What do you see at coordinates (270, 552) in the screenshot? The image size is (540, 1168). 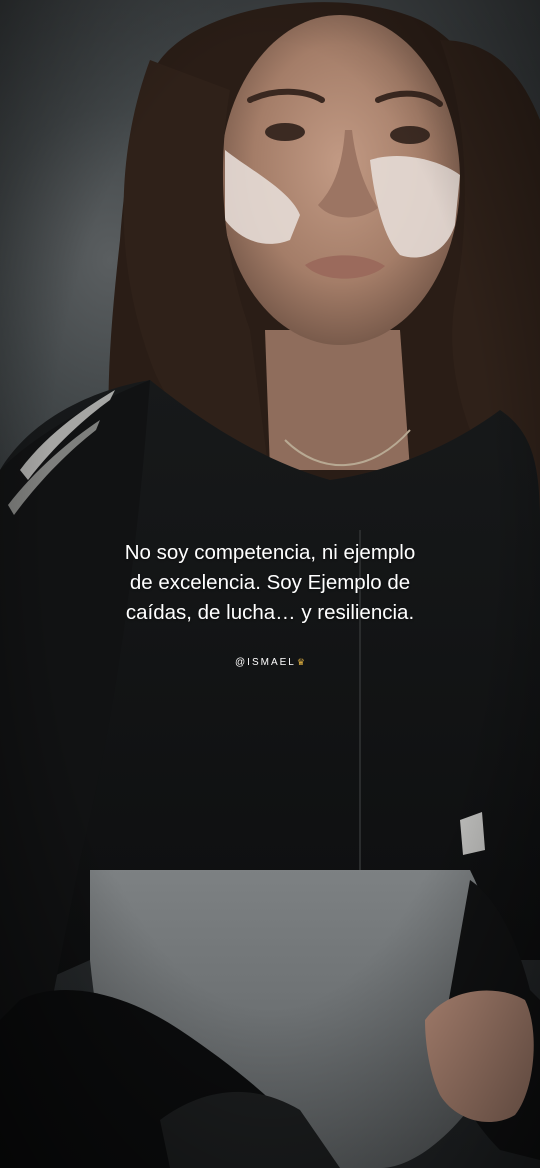 I see `caption-line-1: No soy competencia, ni ejemplo` at bounding box center [270, 552].